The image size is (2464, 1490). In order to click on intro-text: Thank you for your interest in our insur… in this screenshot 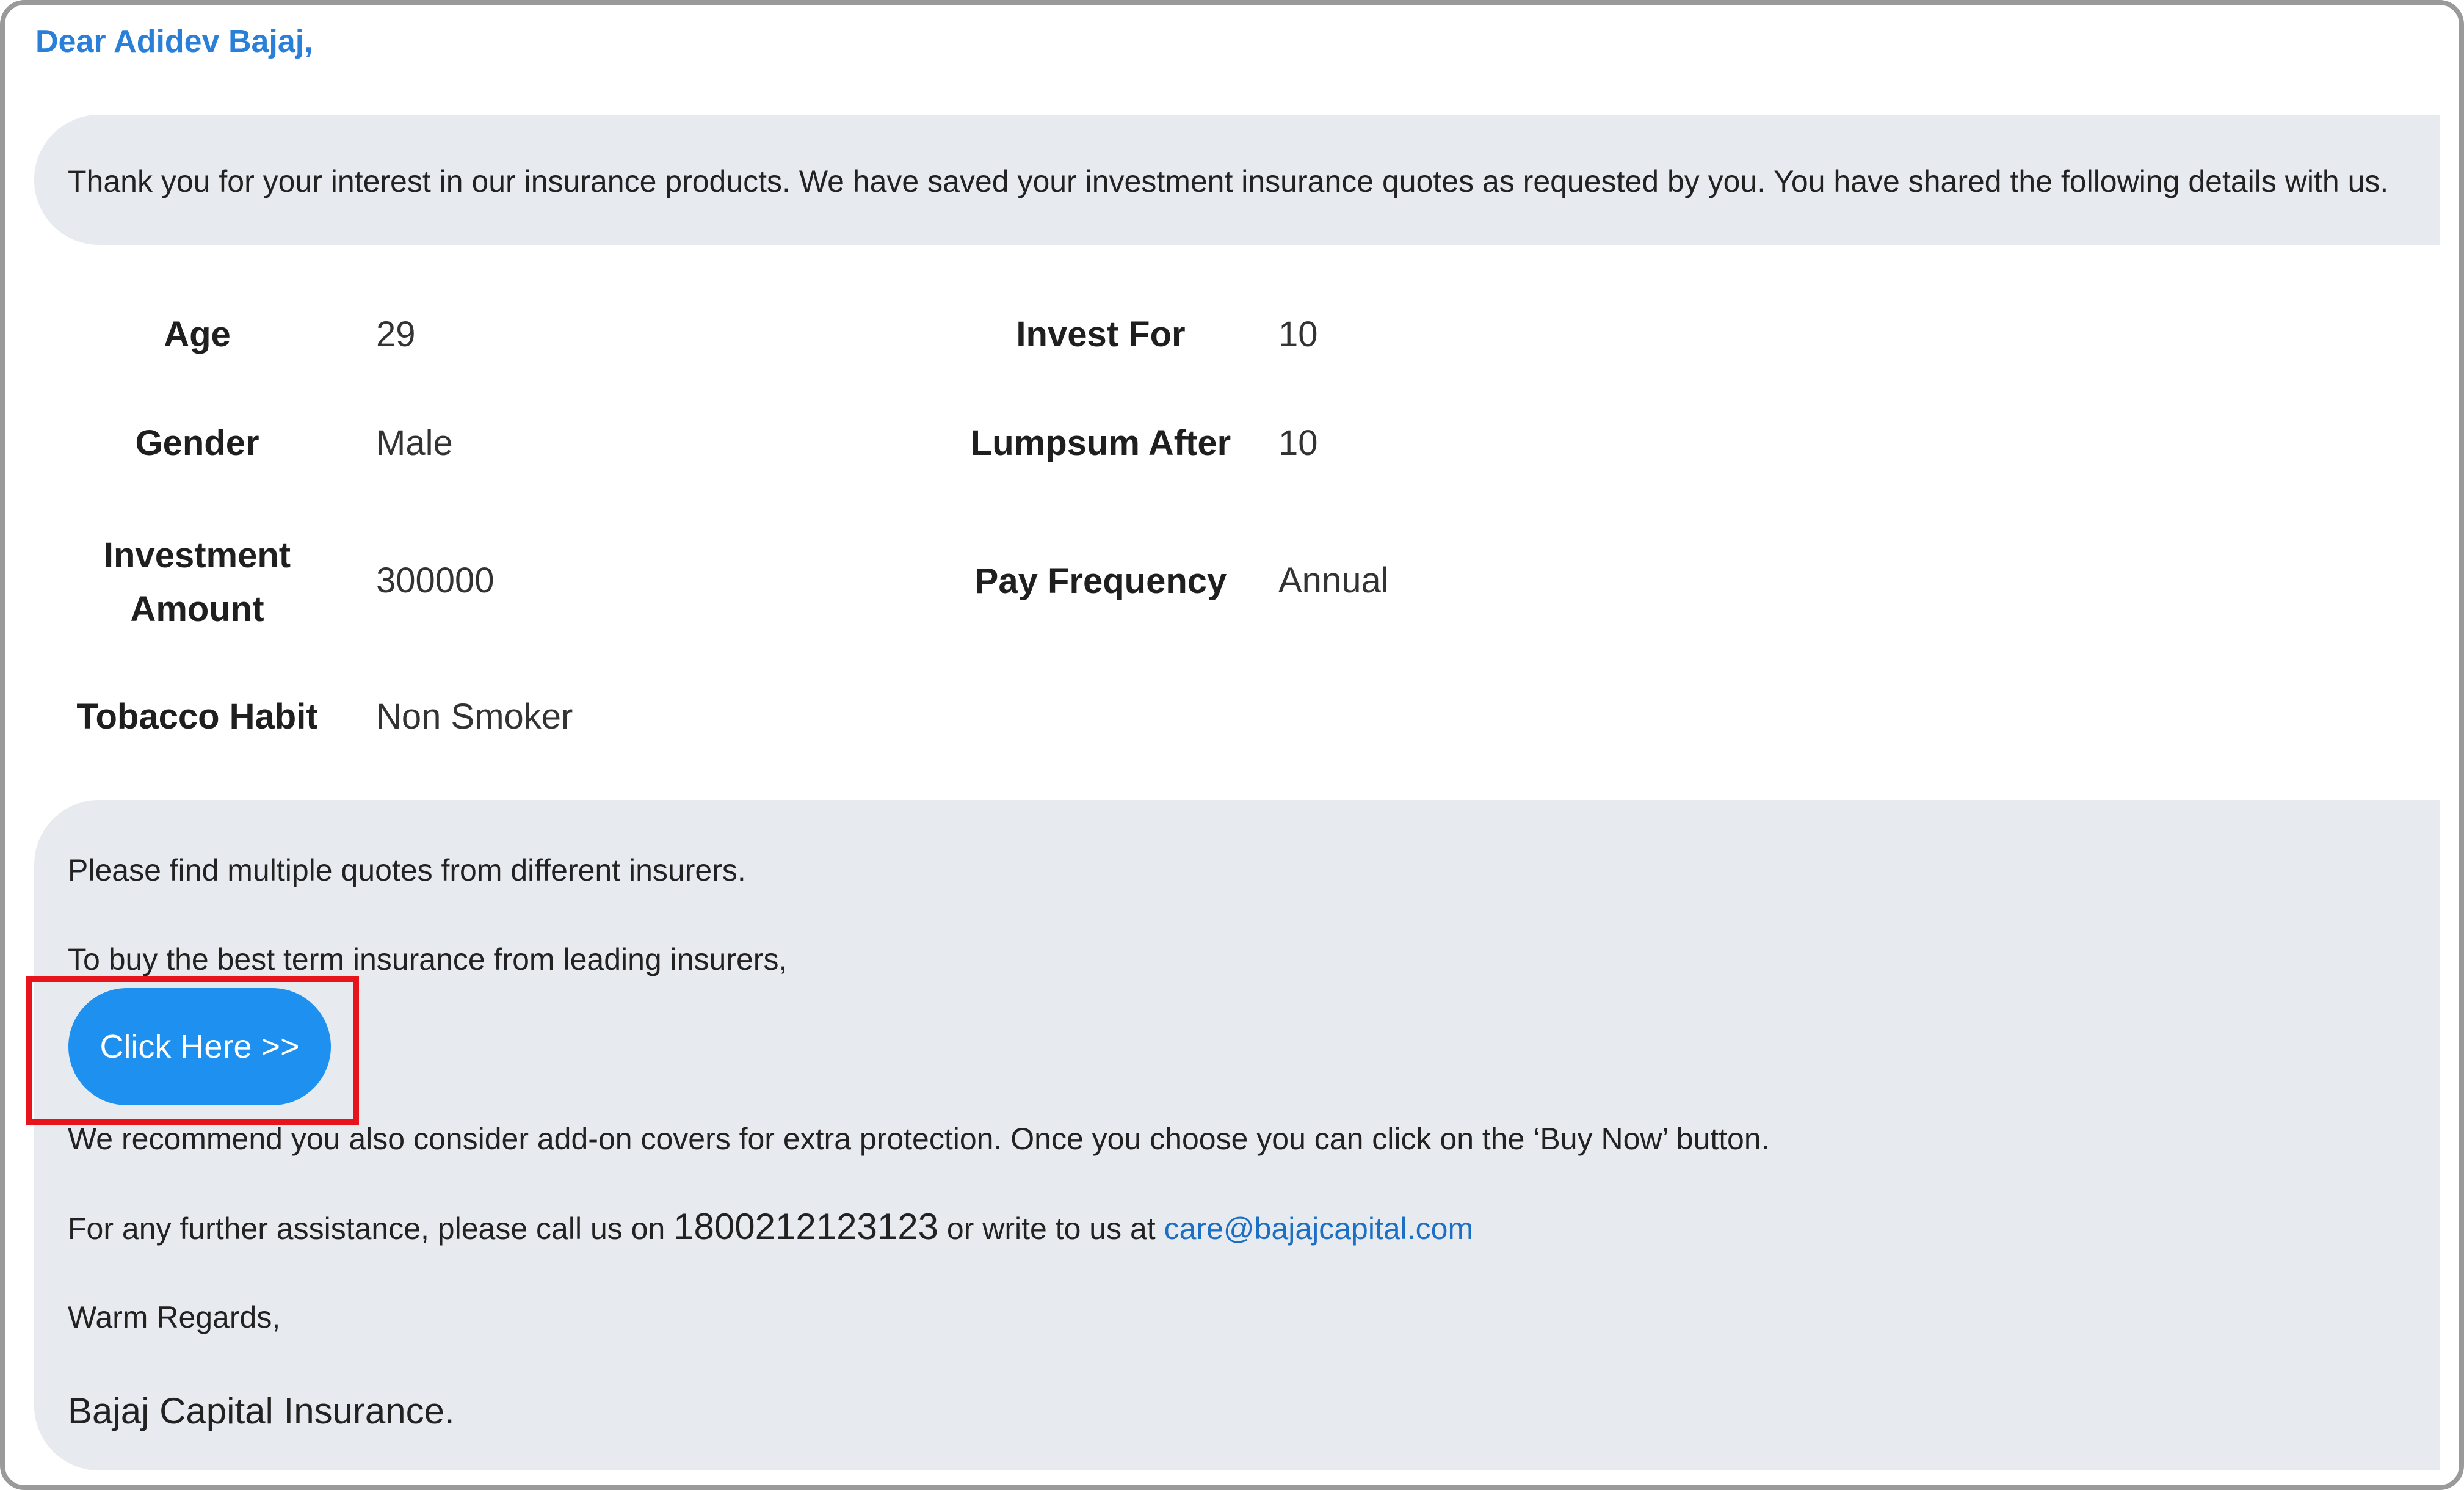, I will do `click(1228, 181)`.